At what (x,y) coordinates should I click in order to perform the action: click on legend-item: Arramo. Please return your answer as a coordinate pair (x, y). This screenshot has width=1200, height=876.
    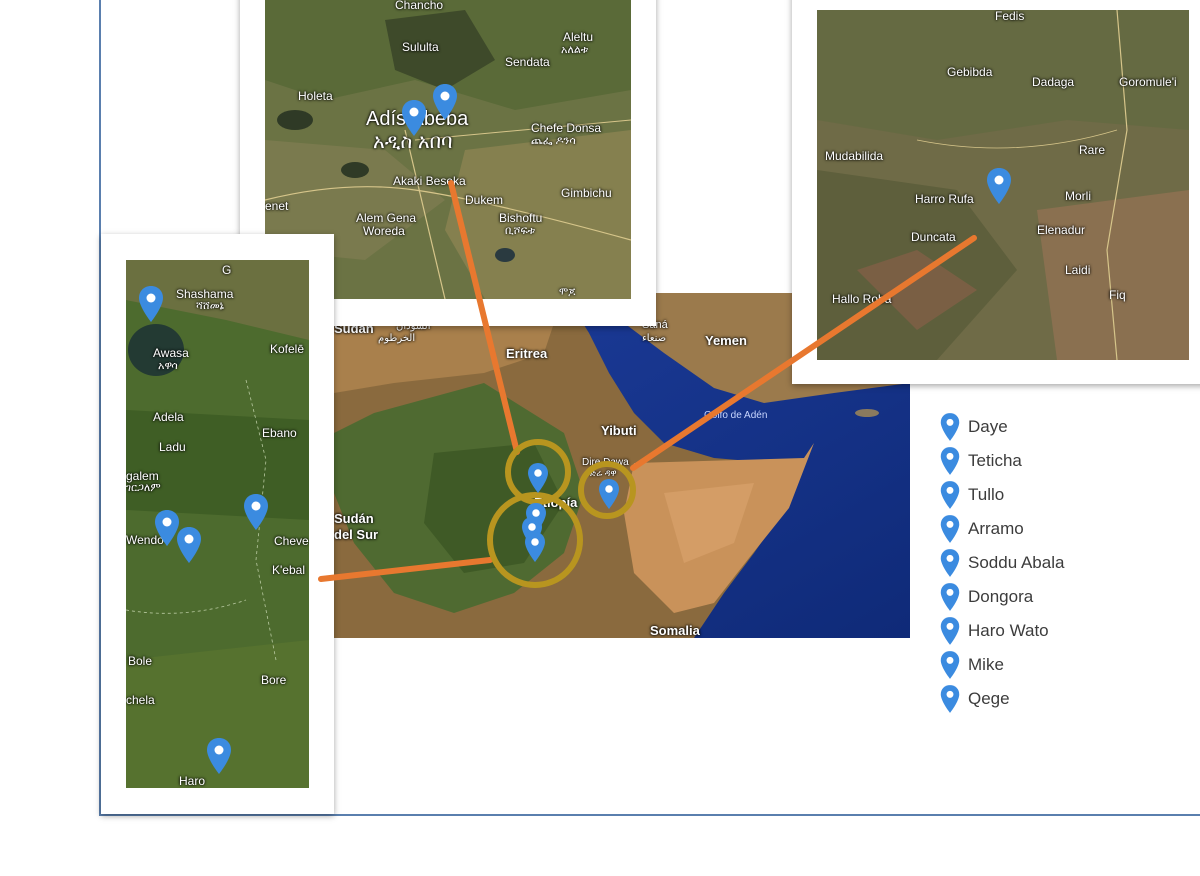
    Looking at the image, I should click on (1002, 529).